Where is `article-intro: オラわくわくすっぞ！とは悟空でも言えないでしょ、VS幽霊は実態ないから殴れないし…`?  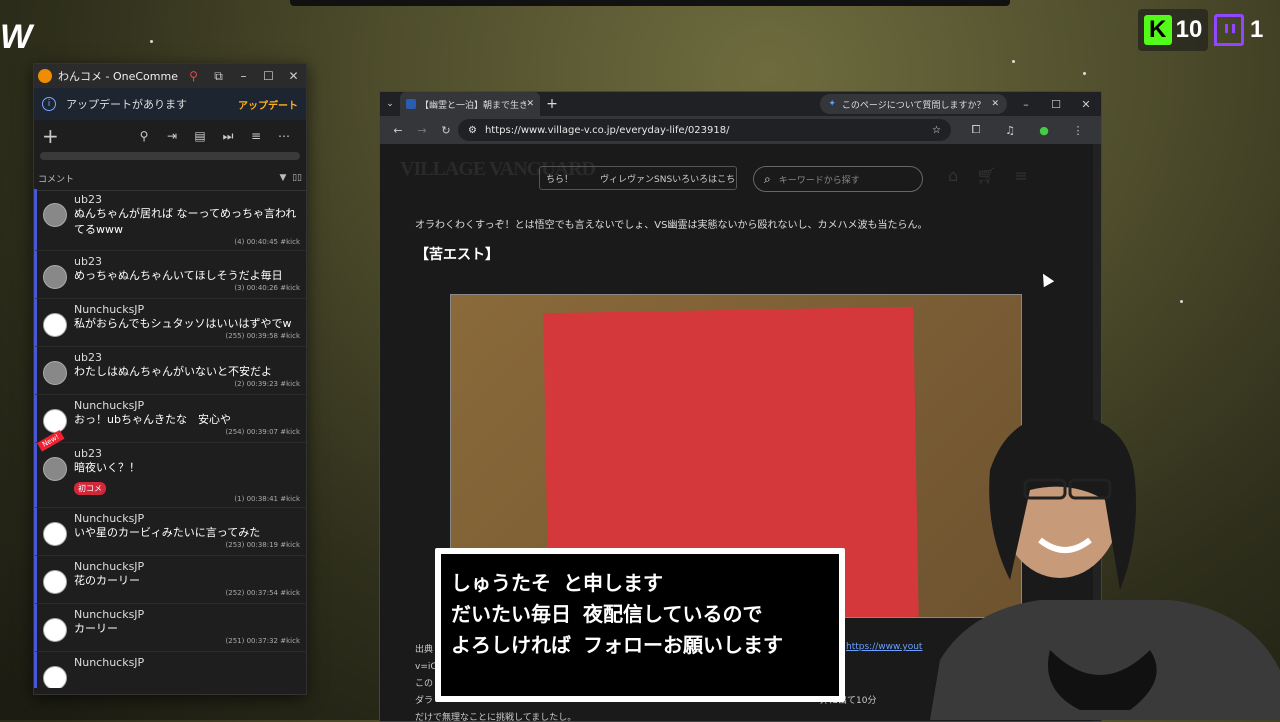 article-intro: オラわくわくすっぞ！とは悟空でも言えないでしょ、VS幽霊は実態ないから殴れないし… is located at coordinates (671, 225).